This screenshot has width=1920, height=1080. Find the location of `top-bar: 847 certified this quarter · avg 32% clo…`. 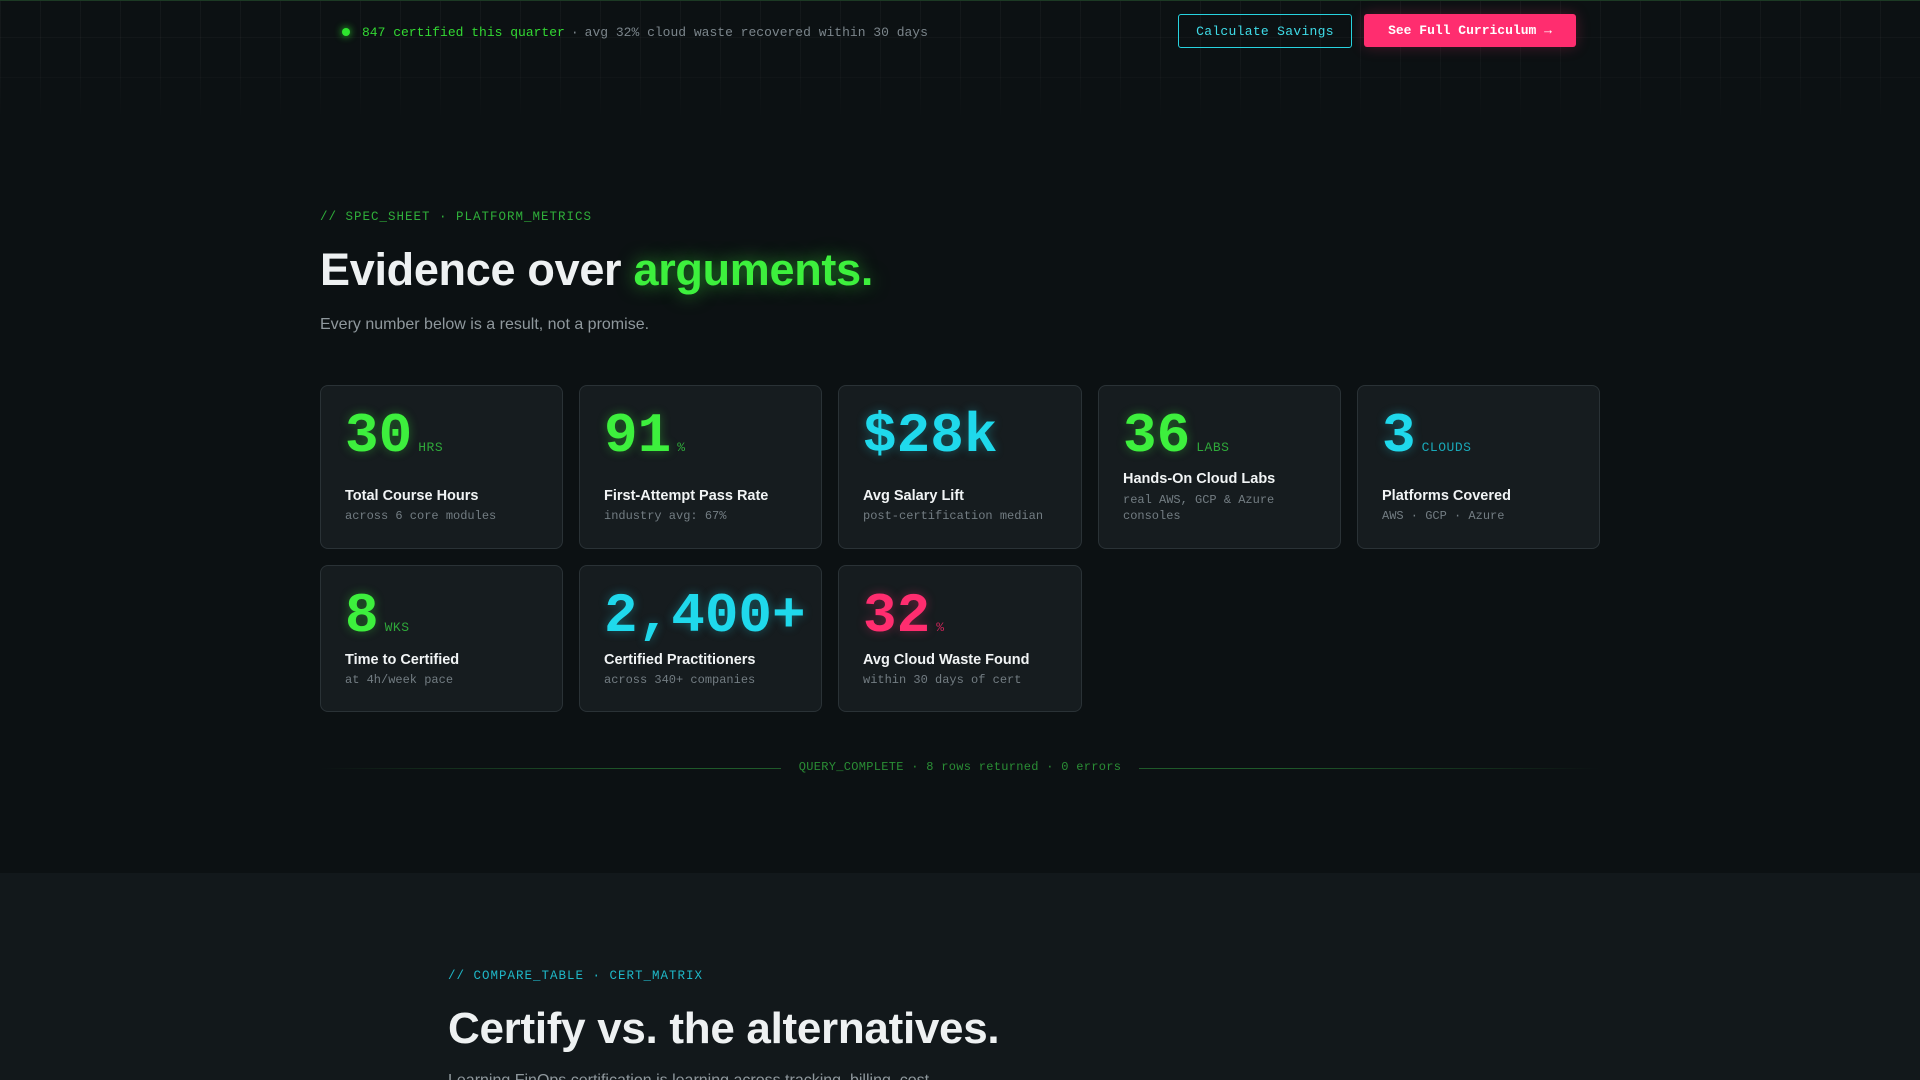

top-bar: 847 certified this quarter · avg 32% clo… is located at coordinates (960, 59).